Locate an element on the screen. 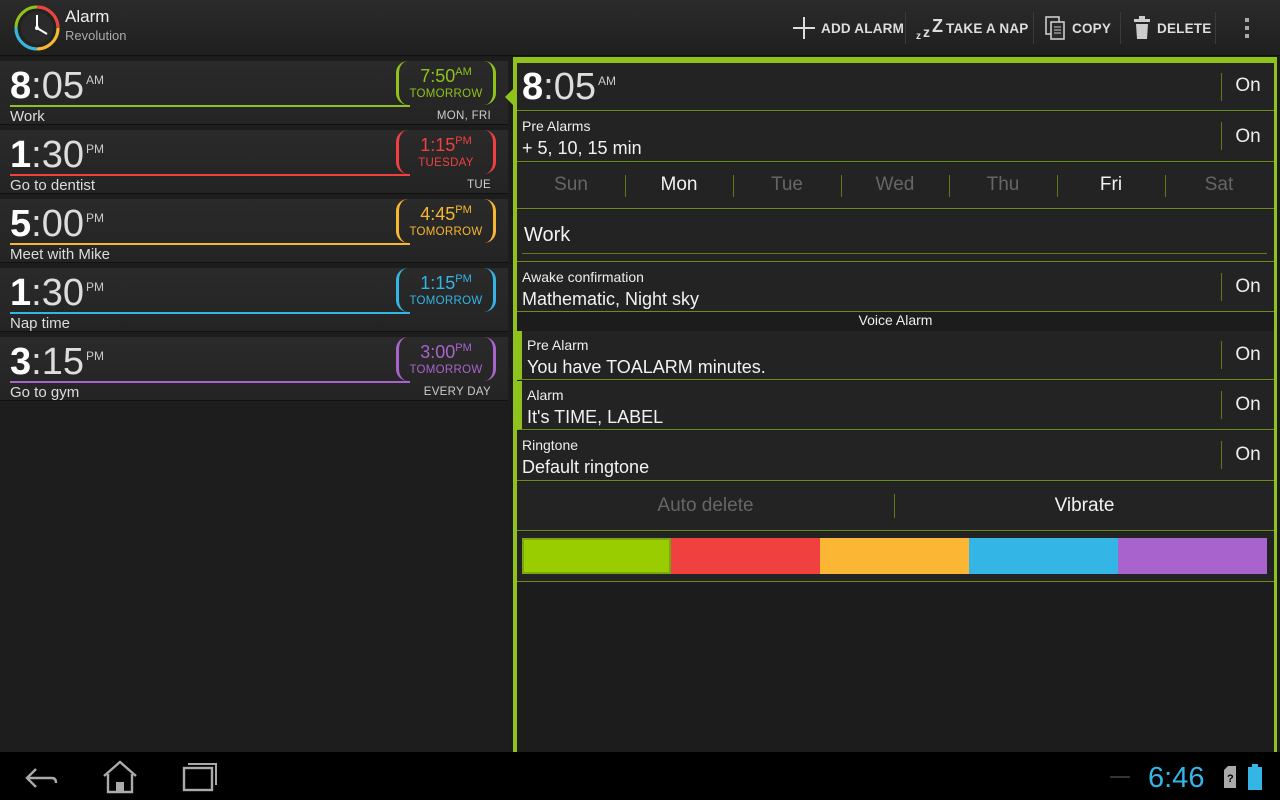 The width and height of the screenshot is (1280, 800). weekday-thu: Thu is located at coordinates (1003, 185).